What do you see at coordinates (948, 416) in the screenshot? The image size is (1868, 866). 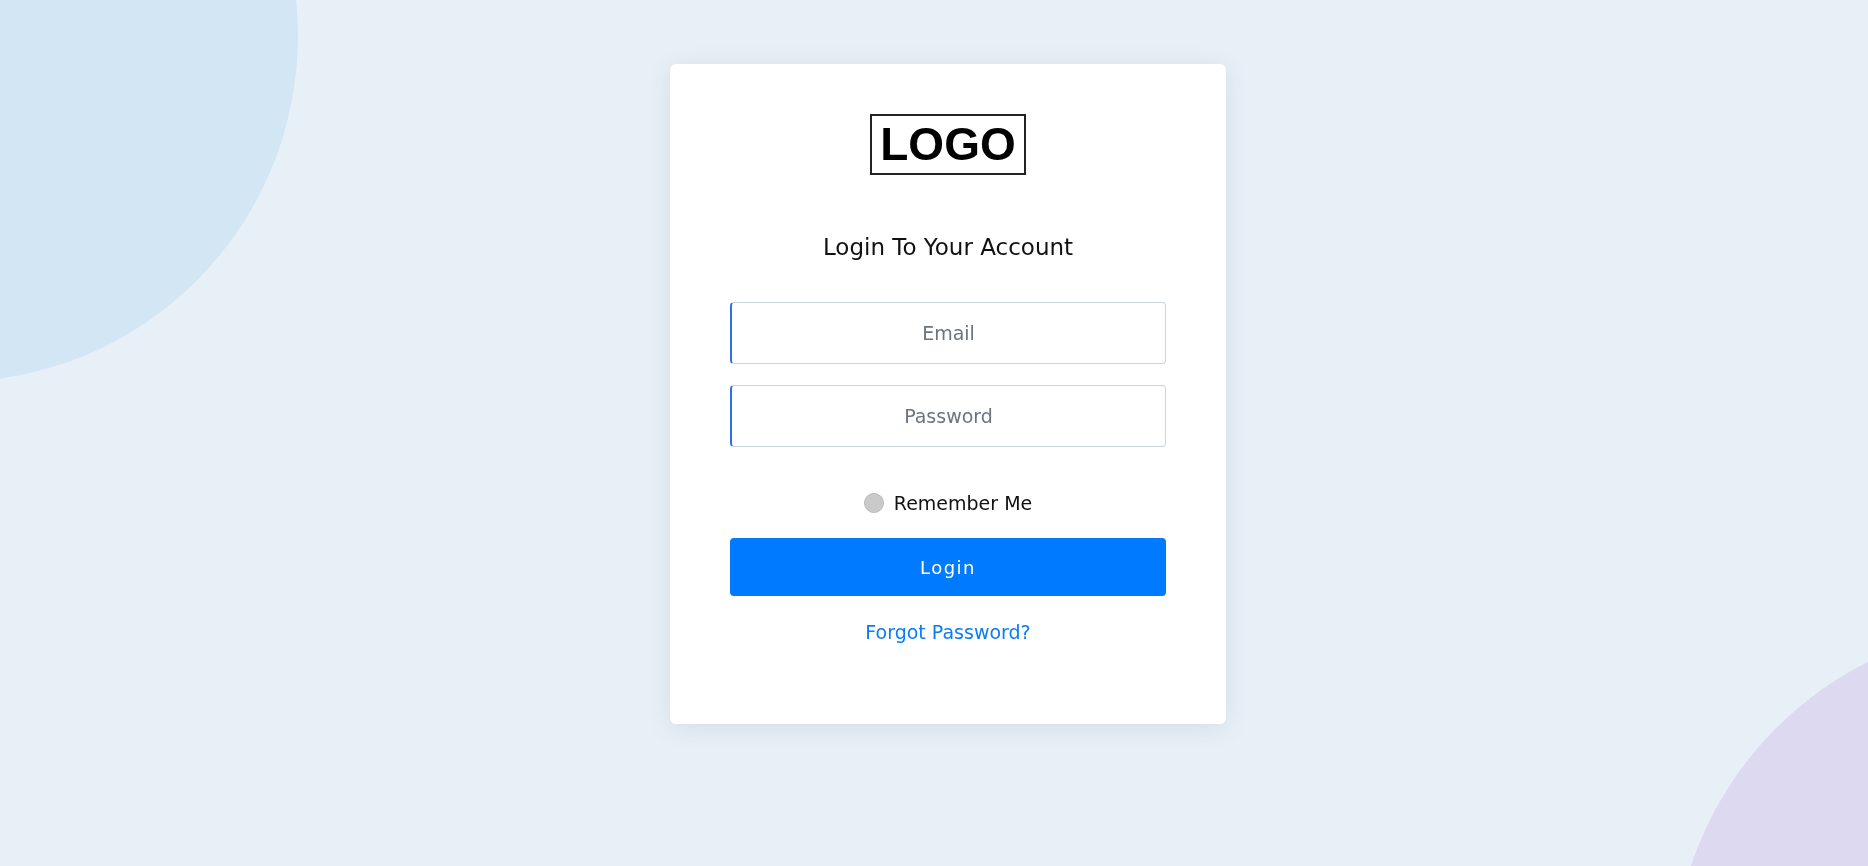 I see `input-field: Password` at bounding box center [948, 416].